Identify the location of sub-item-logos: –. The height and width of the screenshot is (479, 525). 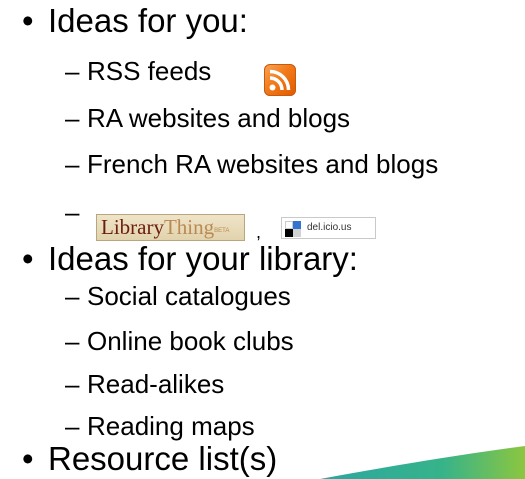
(76, 212).